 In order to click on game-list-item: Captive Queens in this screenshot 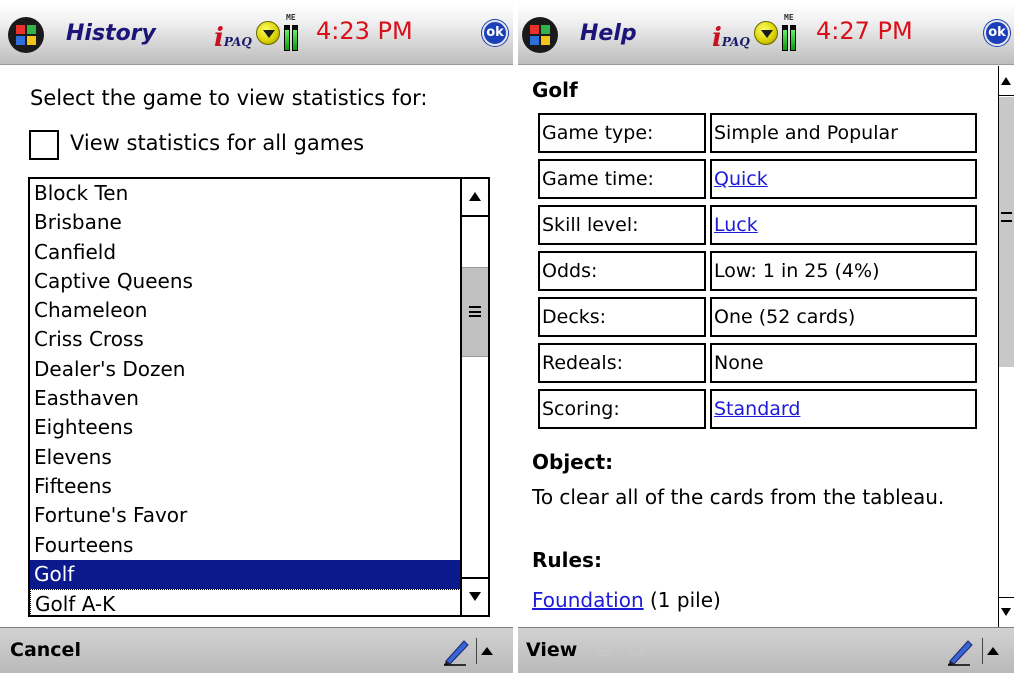, I will do `click(246, 281)`.